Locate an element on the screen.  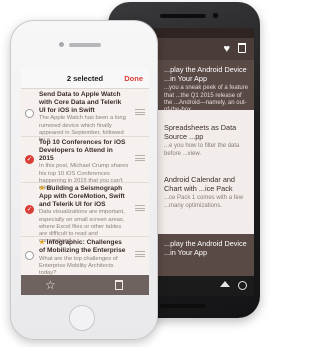
iphone-camera is located at coordinates (61, 44).